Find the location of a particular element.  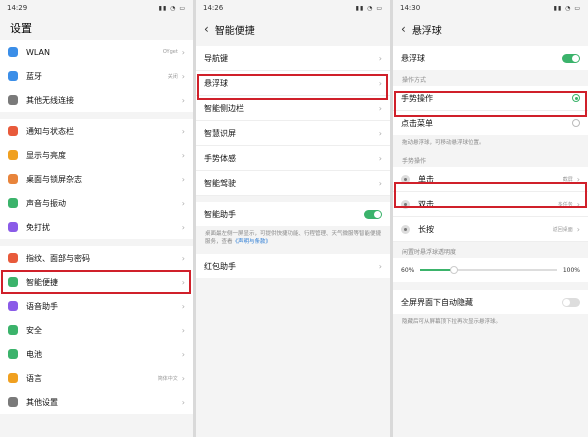

redpack-label: 红包助手 is located at coordinates (220, 266).